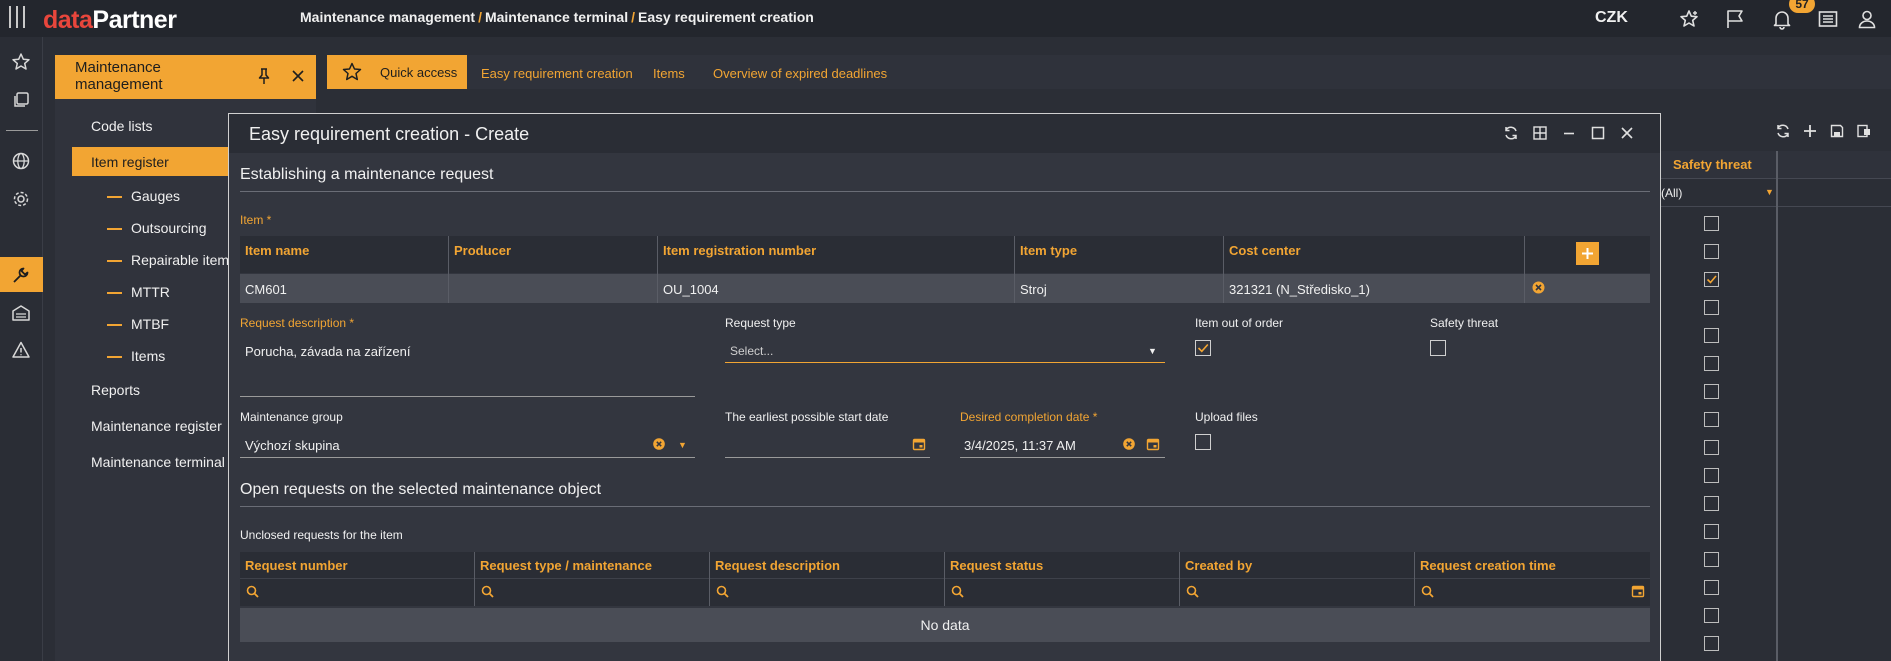 The height and width of the screenshot is (661, 1891). I want to click on req-col-created-by: Created by, so click(1218, 565).